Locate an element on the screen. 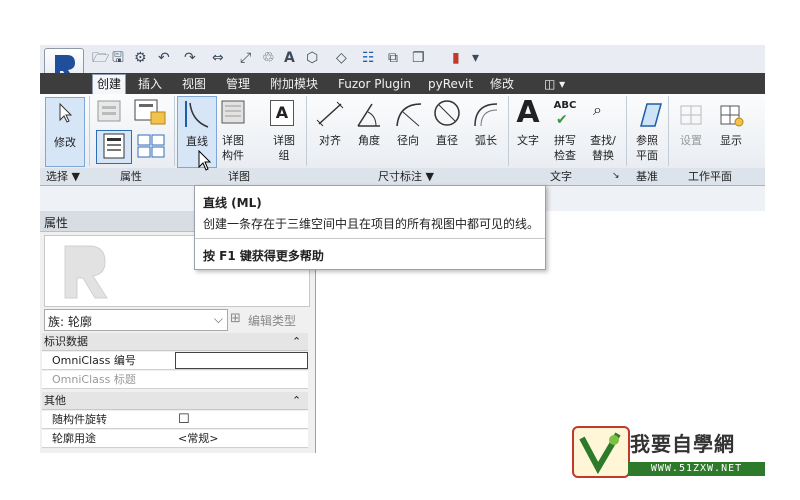 This screenshot has width=800, height=500. spelling-label-2: 检查 is located at coordinates (565, 155).